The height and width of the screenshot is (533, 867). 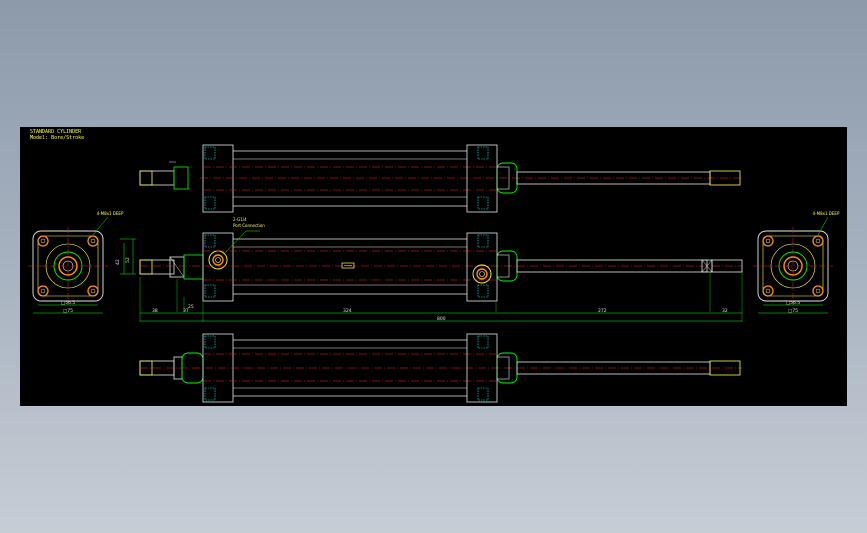 I want to click on right-mount-note: 4-M8x1 DEEP, so click(x=826, y=213).